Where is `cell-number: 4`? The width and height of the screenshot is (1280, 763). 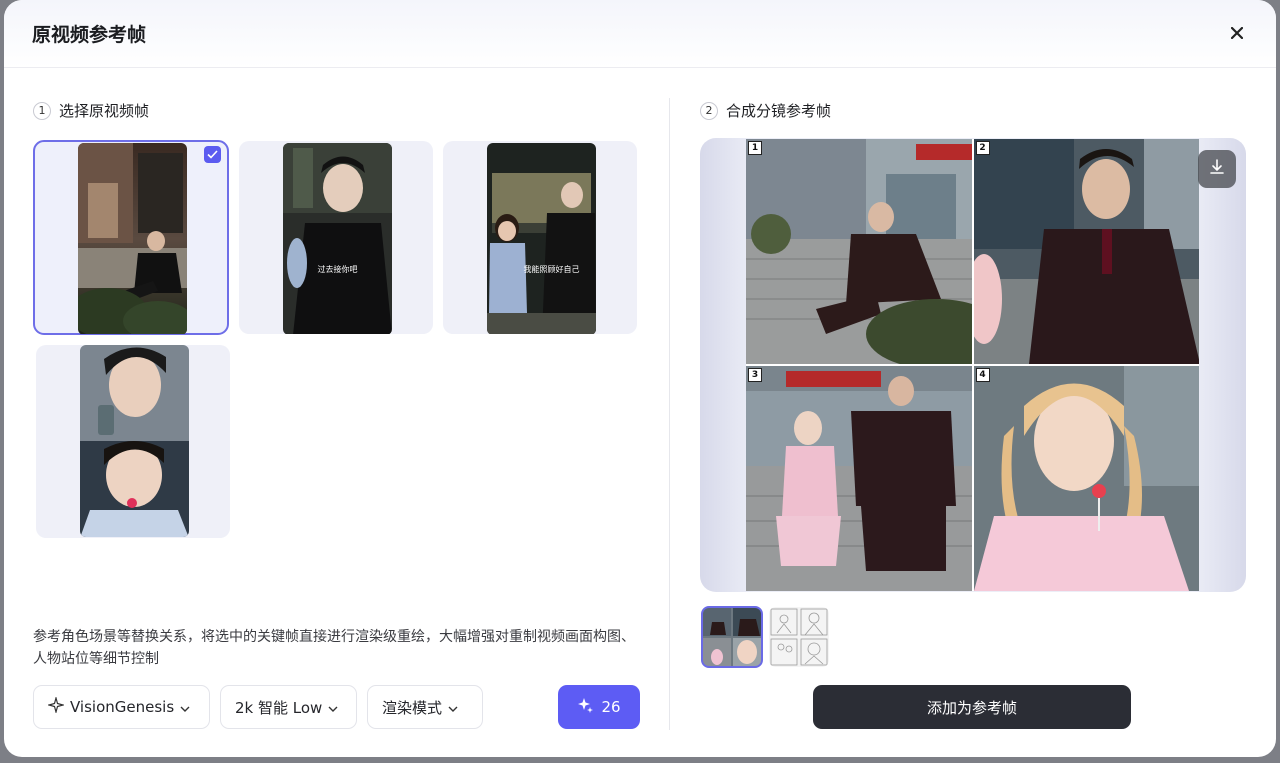 cell-number: 4 is located at coordinates (982, 375).